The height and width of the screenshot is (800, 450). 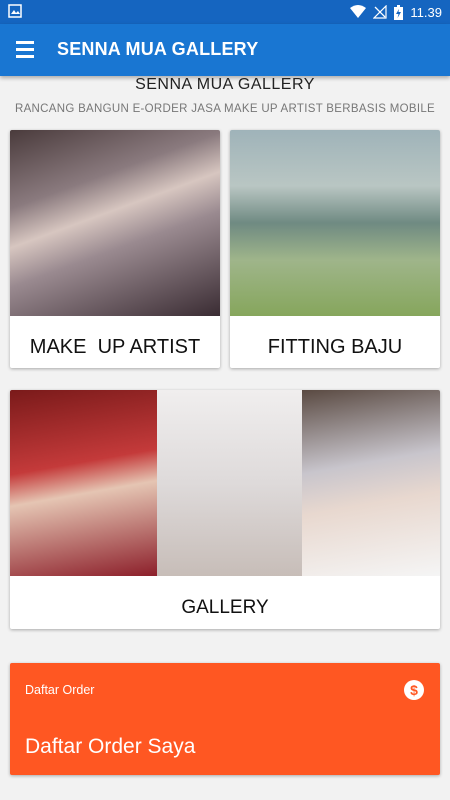 I want to click on fitting-baju-label: FITTING BAJU, so click(x=335, y=347).